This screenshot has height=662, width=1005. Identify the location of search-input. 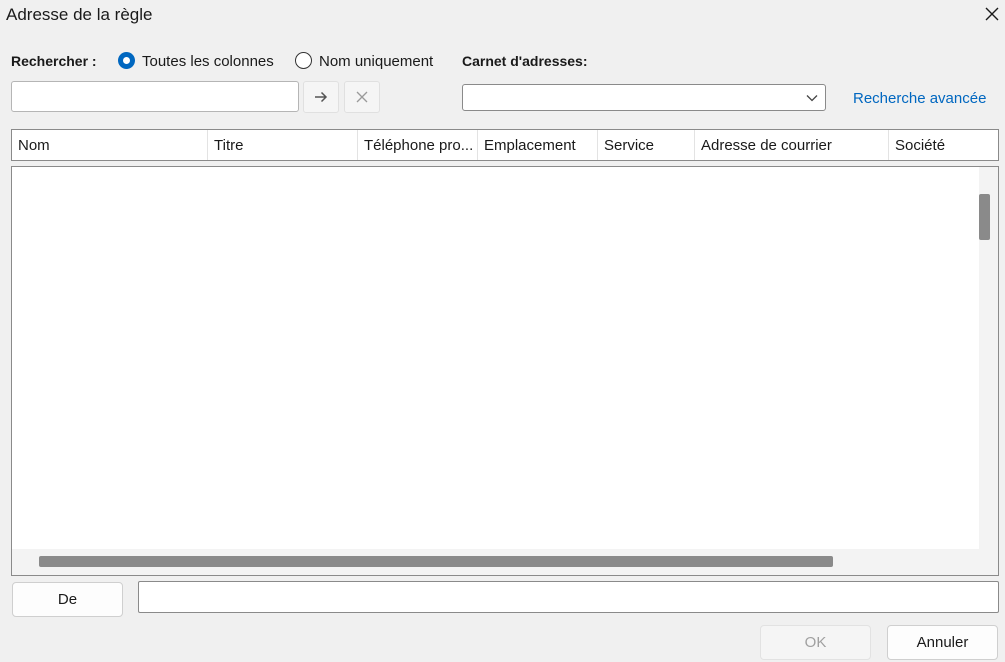
(155, 96).